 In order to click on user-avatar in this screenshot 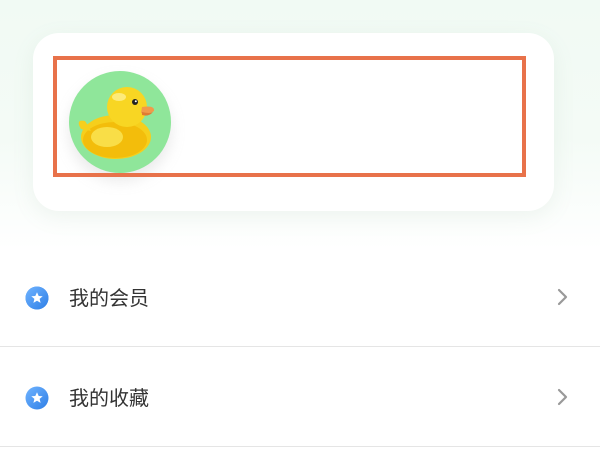, I will do `click(120, 122)`.